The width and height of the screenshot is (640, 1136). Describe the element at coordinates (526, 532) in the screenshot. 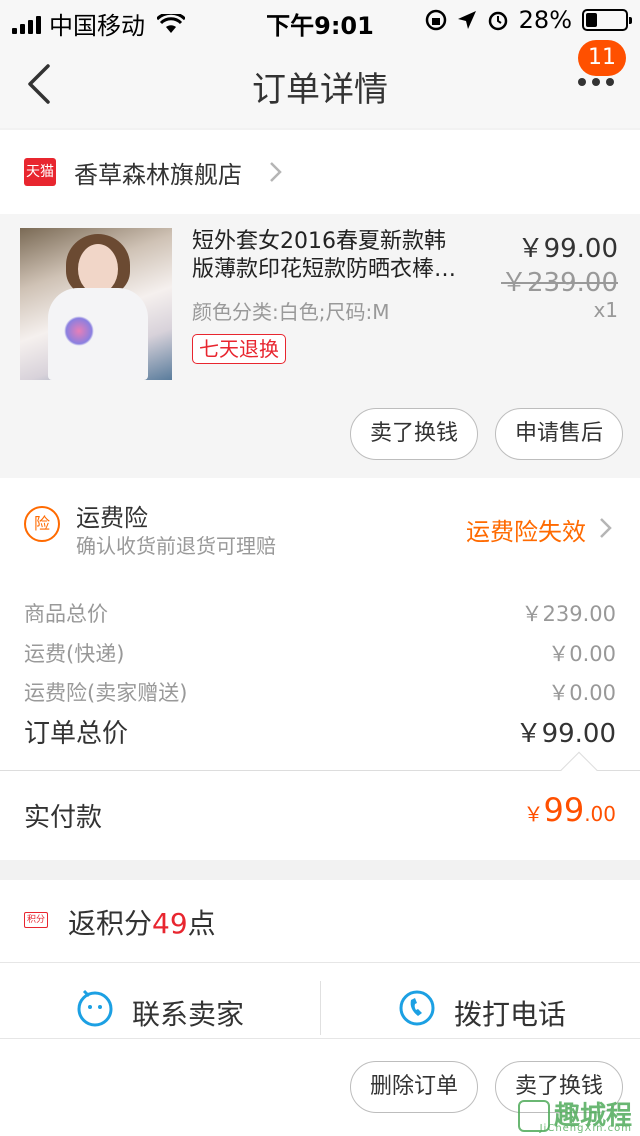

I see `insurance-status: 运费险失效` at that location.